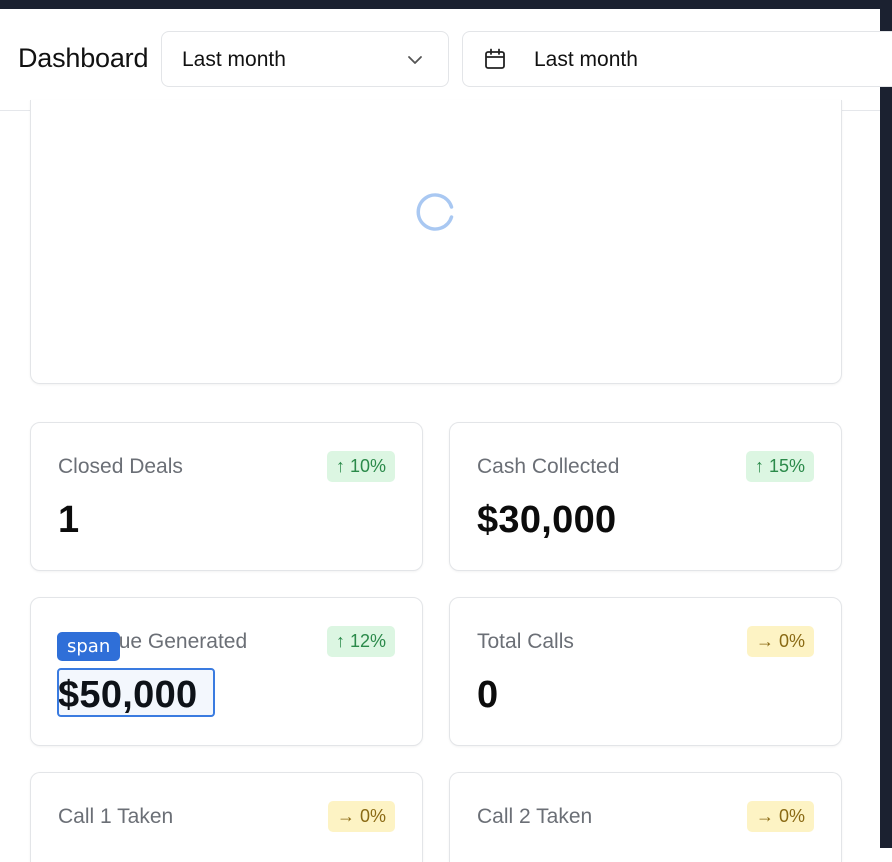 This screenshot has width=892, height=862. Describe the element at coordinates (120, 466) in the screenshot. I see `metric-label: Closed Deals` at that location.